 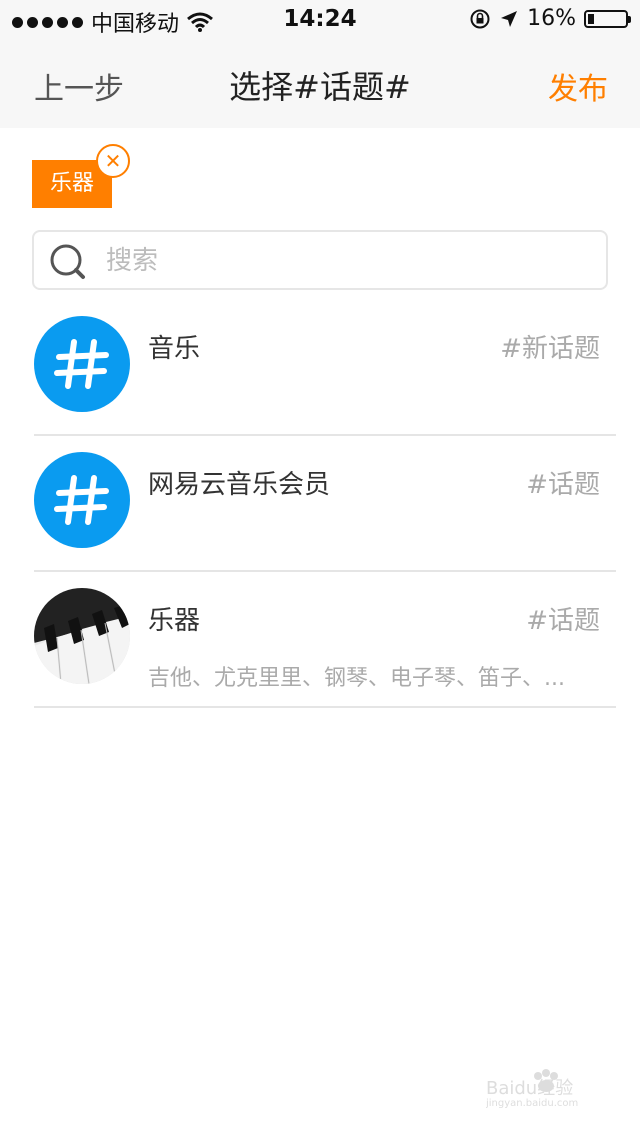 I want to click on topic-row: 网易云音乐会员 #话题, so click(x=325, y=504).